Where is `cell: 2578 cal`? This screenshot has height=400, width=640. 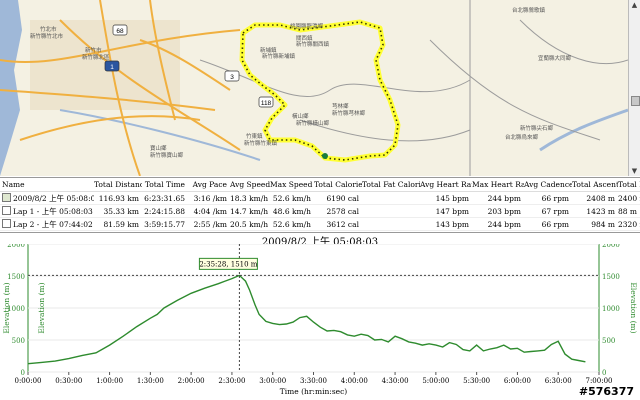
cell: 2578 cal is located at coordinates (342, 211).